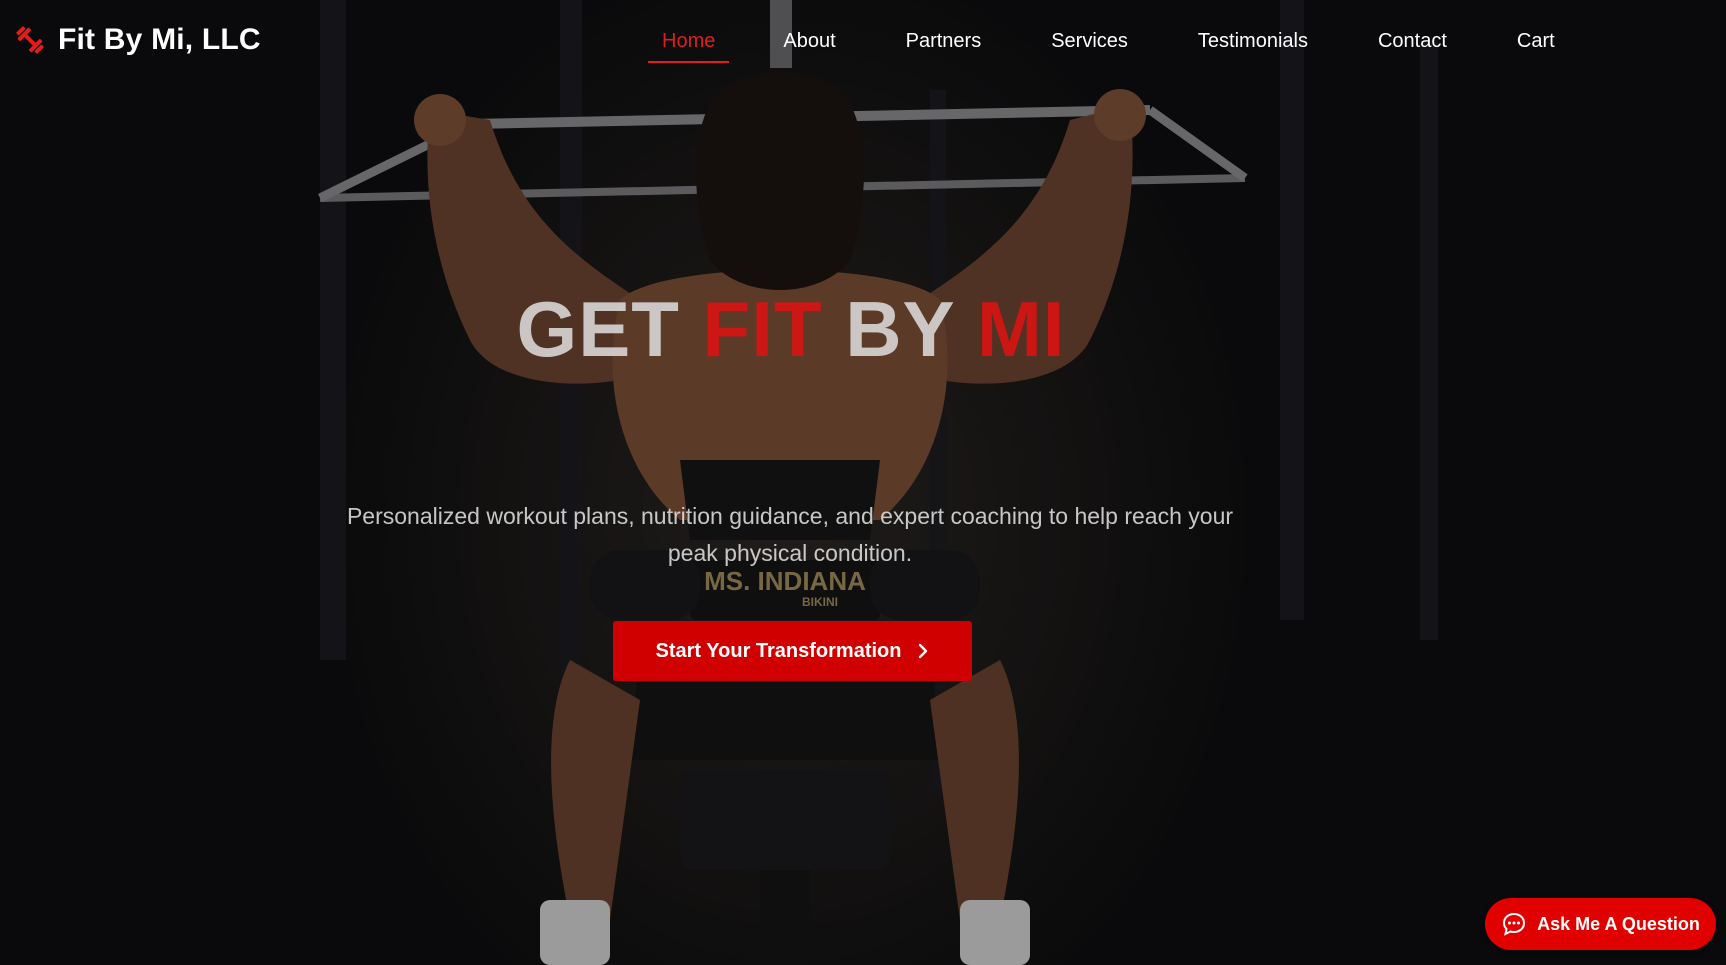 This screenshot has height=965, width=1726. Describe the element at coordinates (30, 40) in the screenshot. I see `dumbbell-icon` at that location.